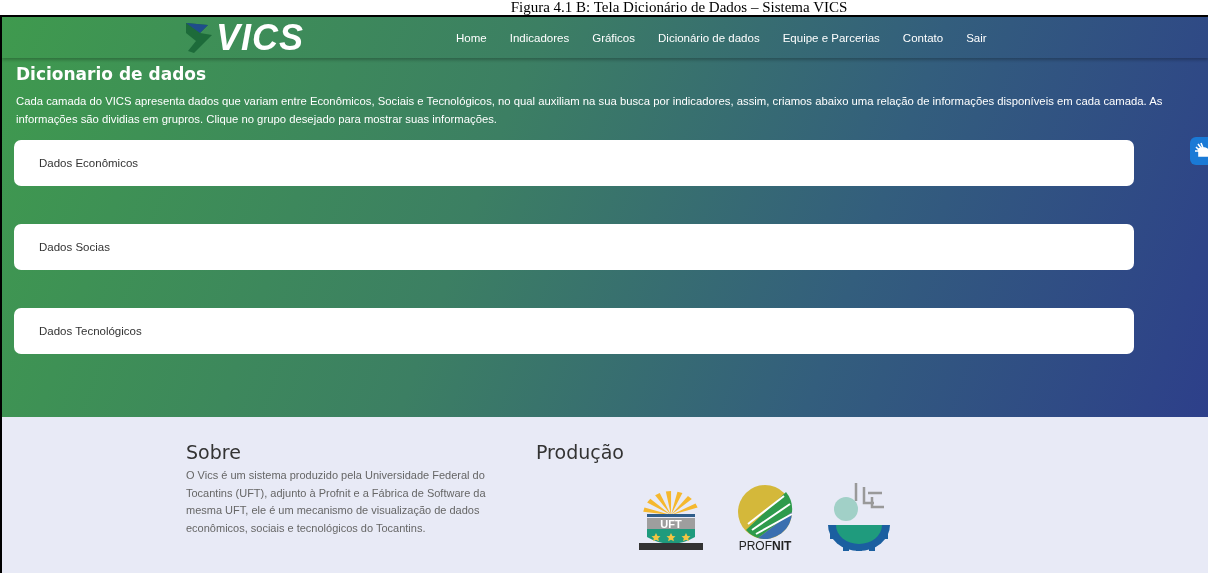 This screenshot has width=1208, height=575. Describe the element at coordinates (336, 502) in the screenshot. I see `about-paragraph: O Vics é um sistema produzido pela Universidade Federal do Tocantins (UFT), adjunto à Profnit e a Fábrica de Software da mesma UFT, ele é um mecanismo de visualização de dados econômicos, sociais e tecnológicos do Tocantins.` at that location.